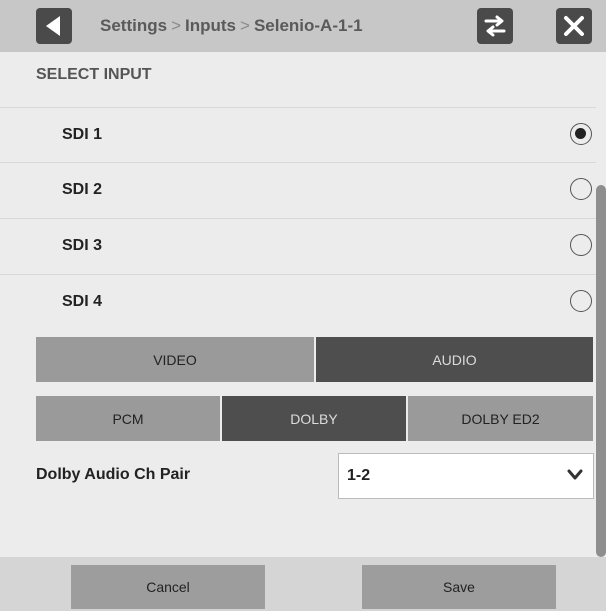  What do you see at coordinates (359, 475) in the screenshot?
I see `dropdown-value: 1-2` at bounding box center [359, 475].